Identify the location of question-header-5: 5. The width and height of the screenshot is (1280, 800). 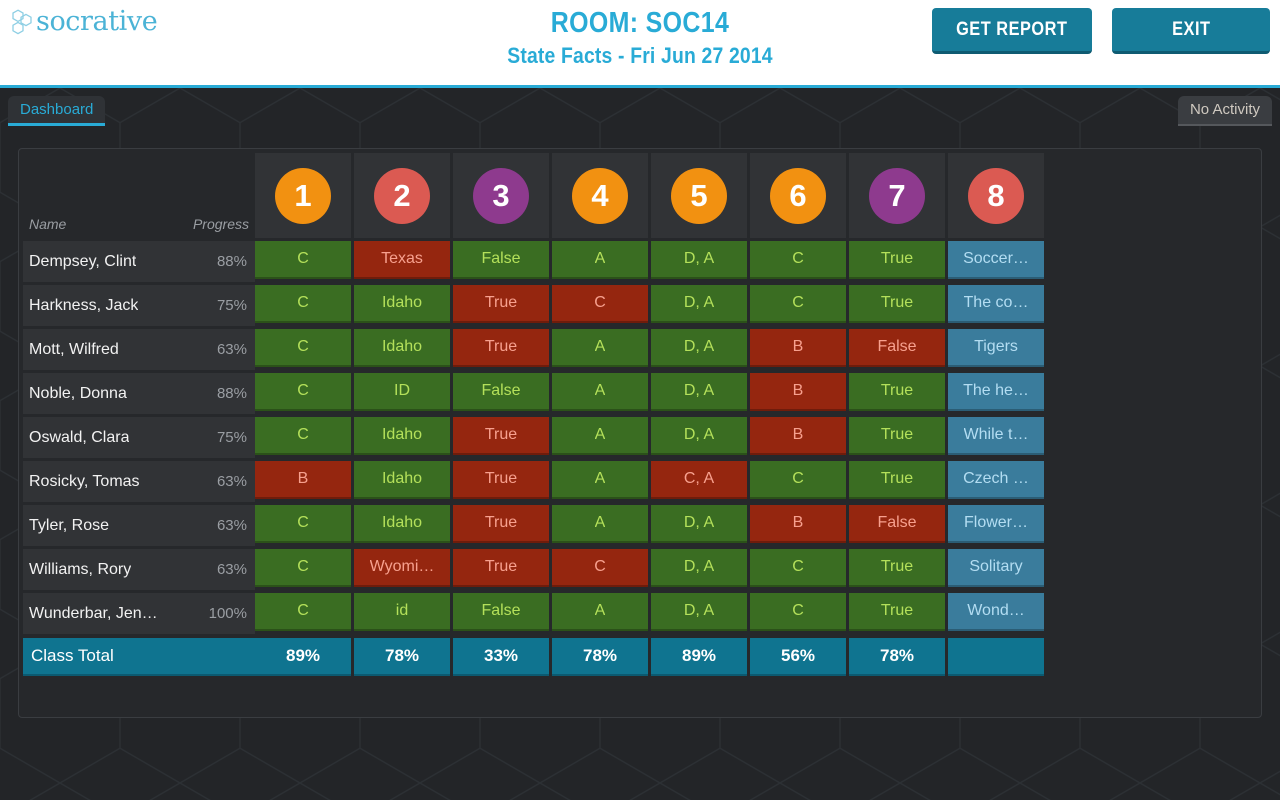
(700, 195).